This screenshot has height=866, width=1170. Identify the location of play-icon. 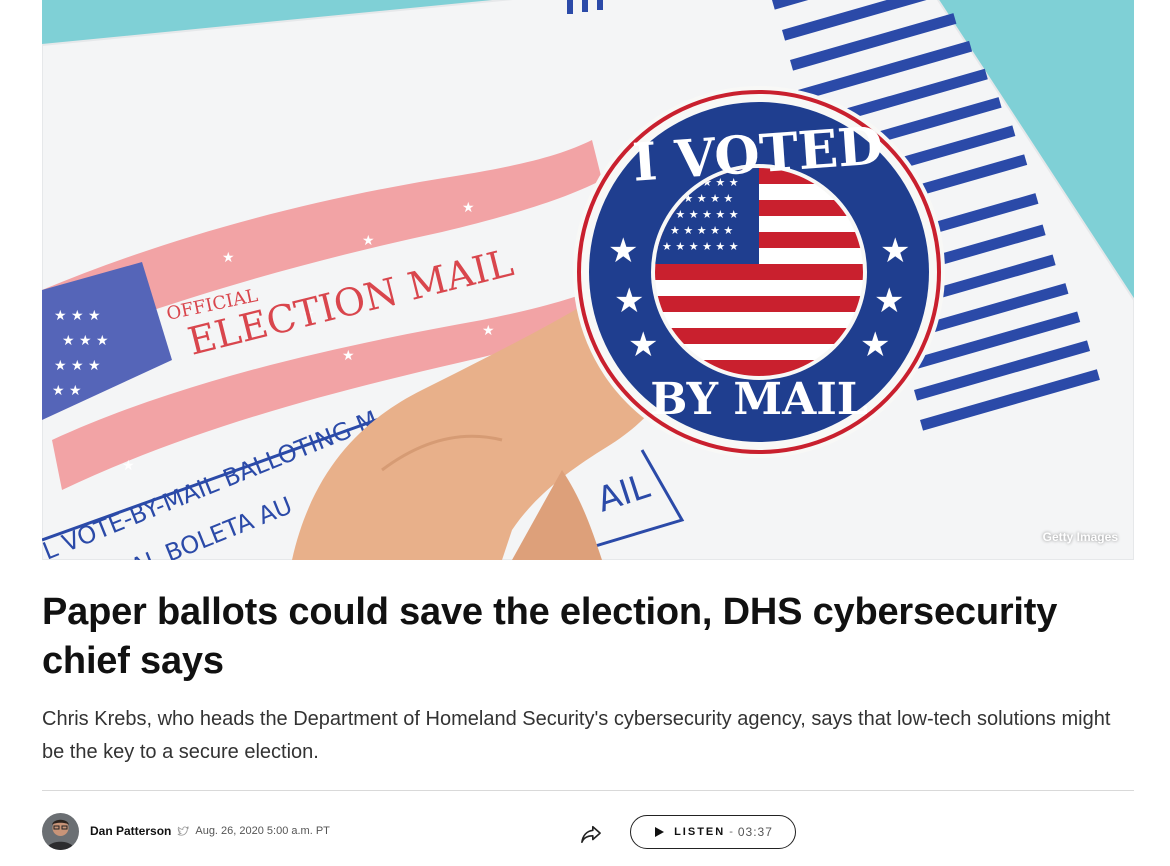
(659, 832).